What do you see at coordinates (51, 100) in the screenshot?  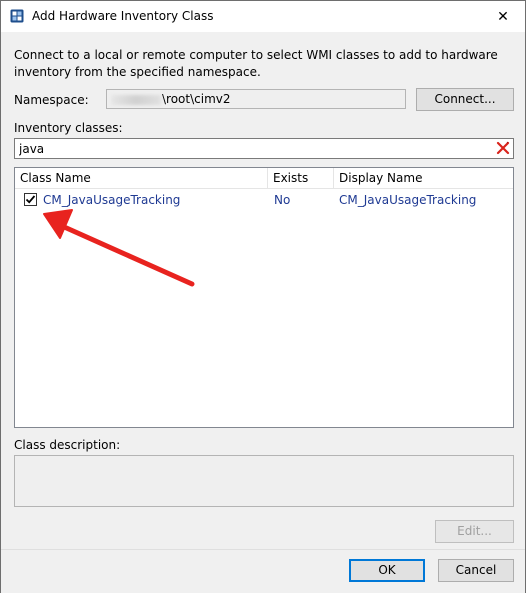 I see `namespace-label: Namespace:` at bounding box center [51, 100].